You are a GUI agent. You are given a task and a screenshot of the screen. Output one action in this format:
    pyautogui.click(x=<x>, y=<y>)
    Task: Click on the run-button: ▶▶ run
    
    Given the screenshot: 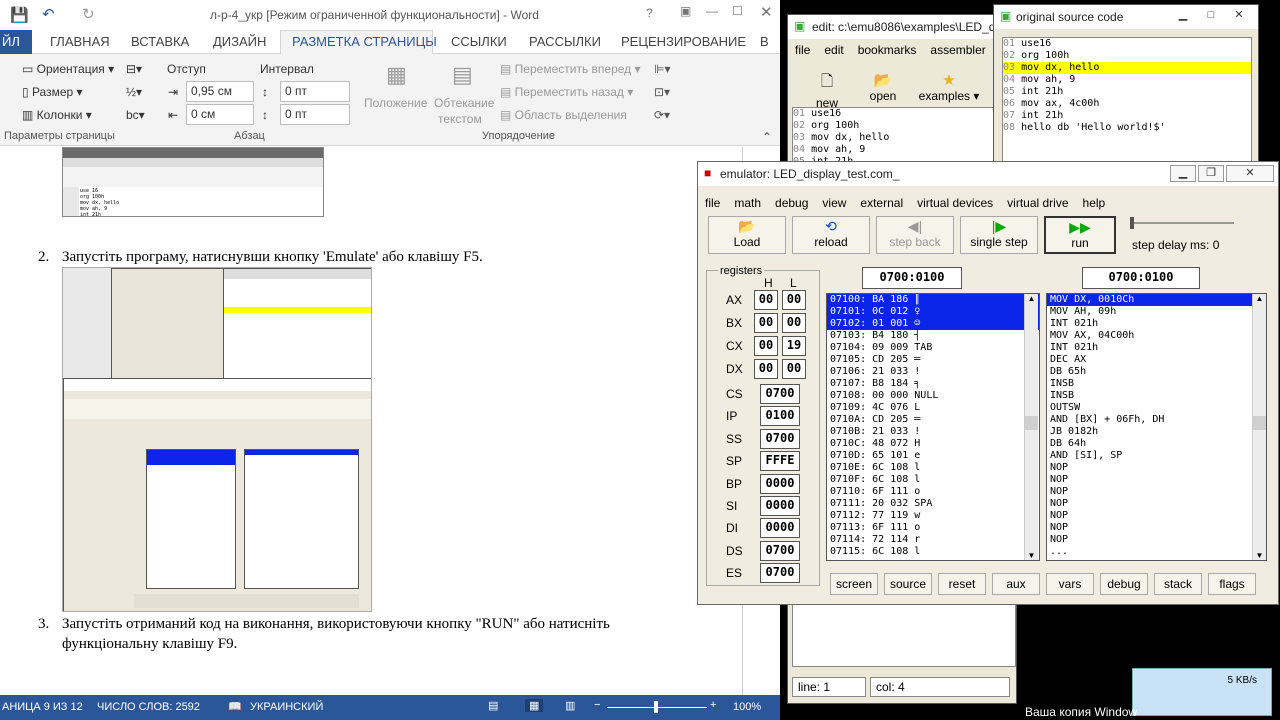 What is the action you would take?
    pyautogui.click(x=1080, y=235)
    